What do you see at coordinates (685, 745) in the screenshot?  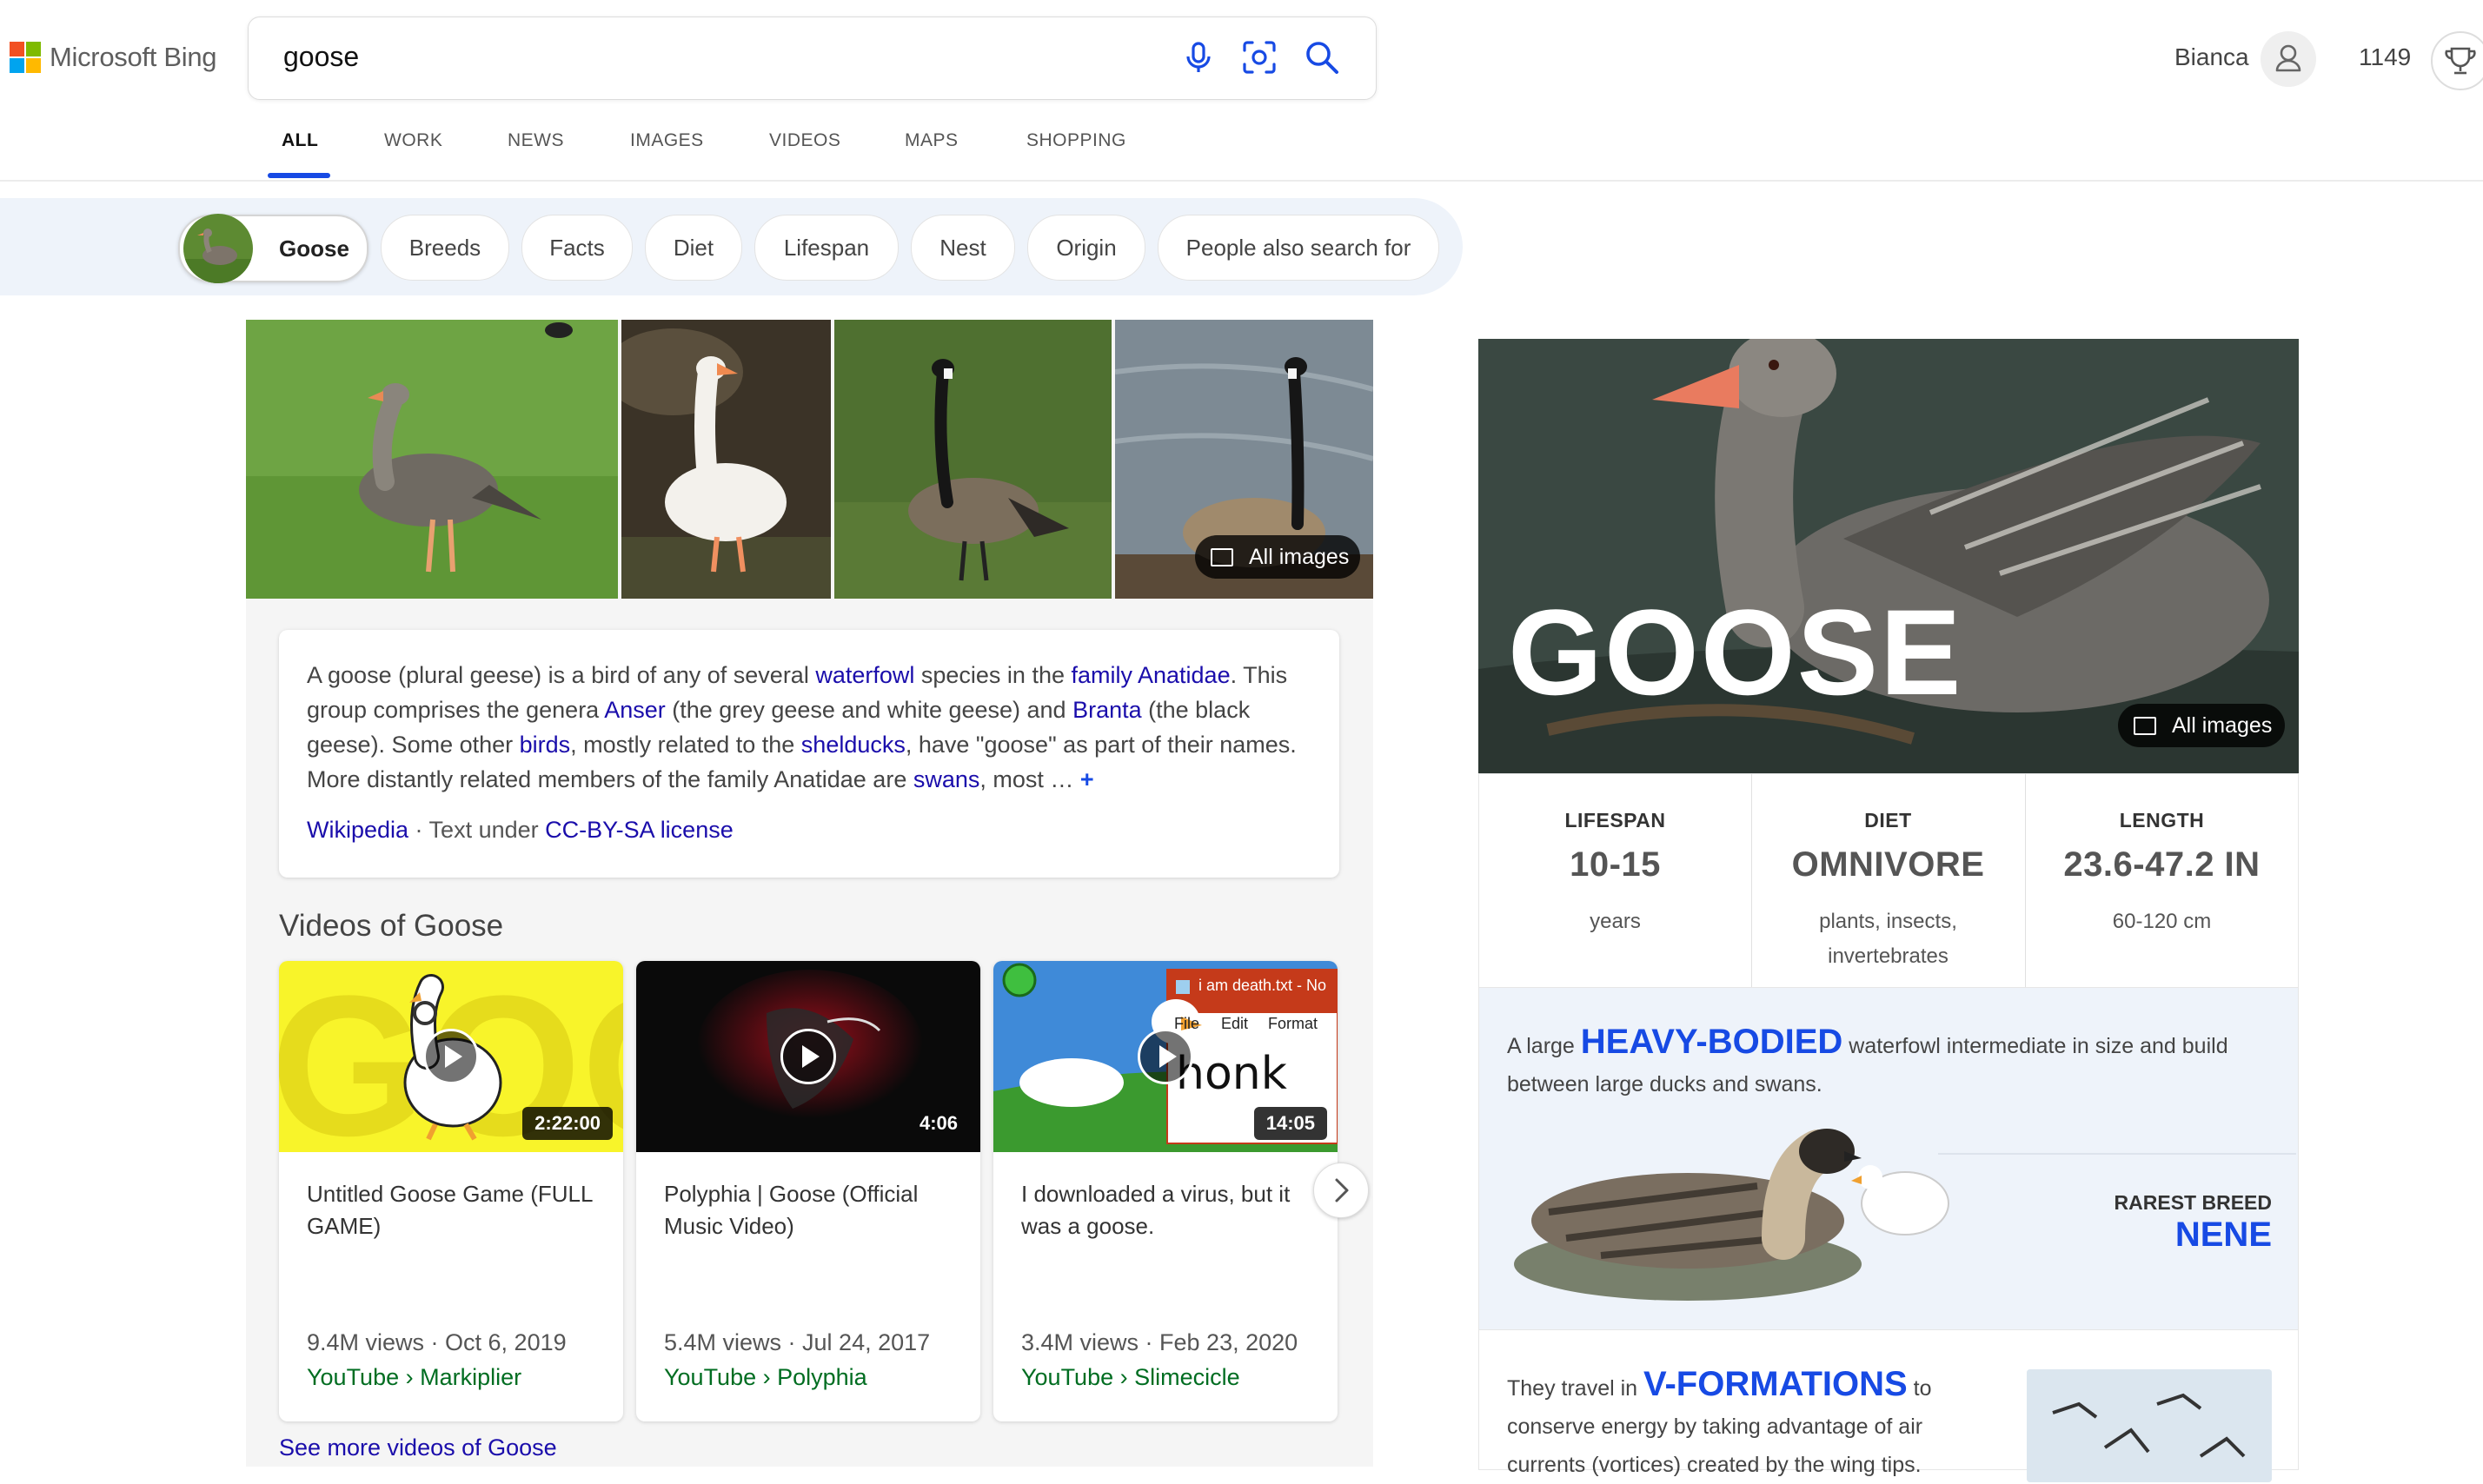 I see `summary-text-part: , mostly related to the` at bounding box center [685, 745].